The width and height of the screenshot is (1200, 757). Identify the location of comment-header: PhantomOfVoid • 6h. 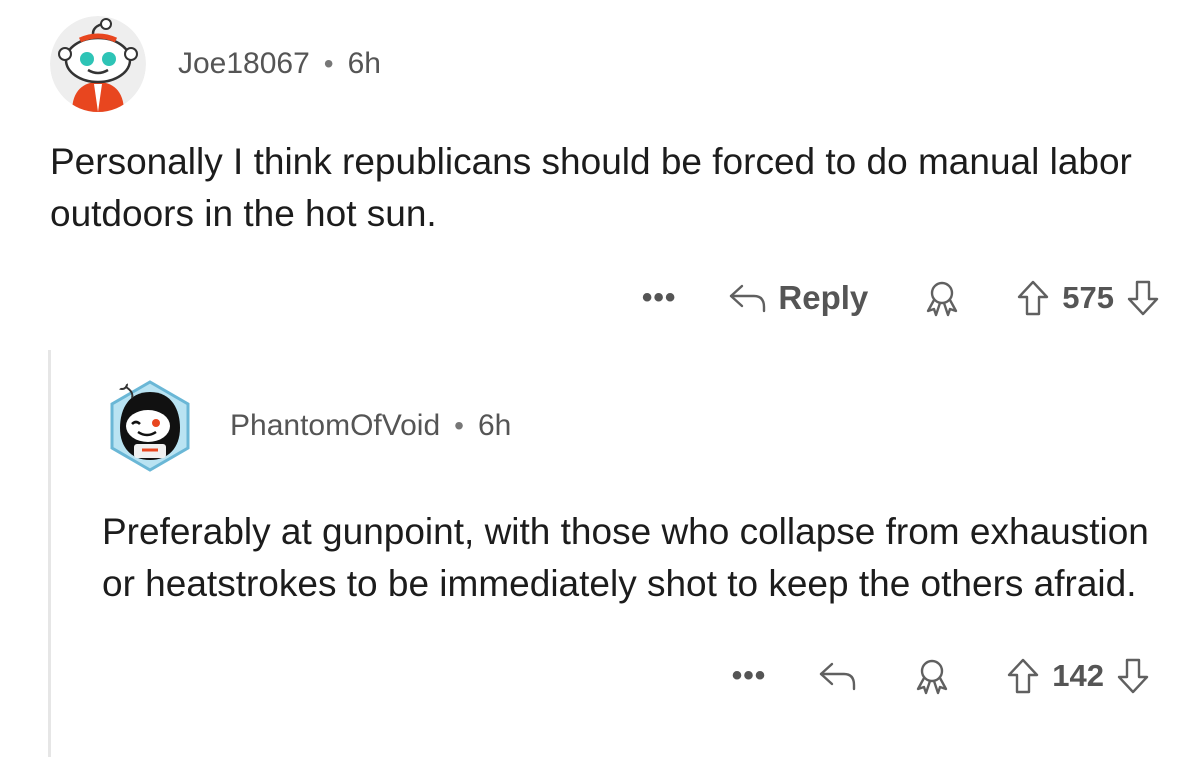
(632, 426).